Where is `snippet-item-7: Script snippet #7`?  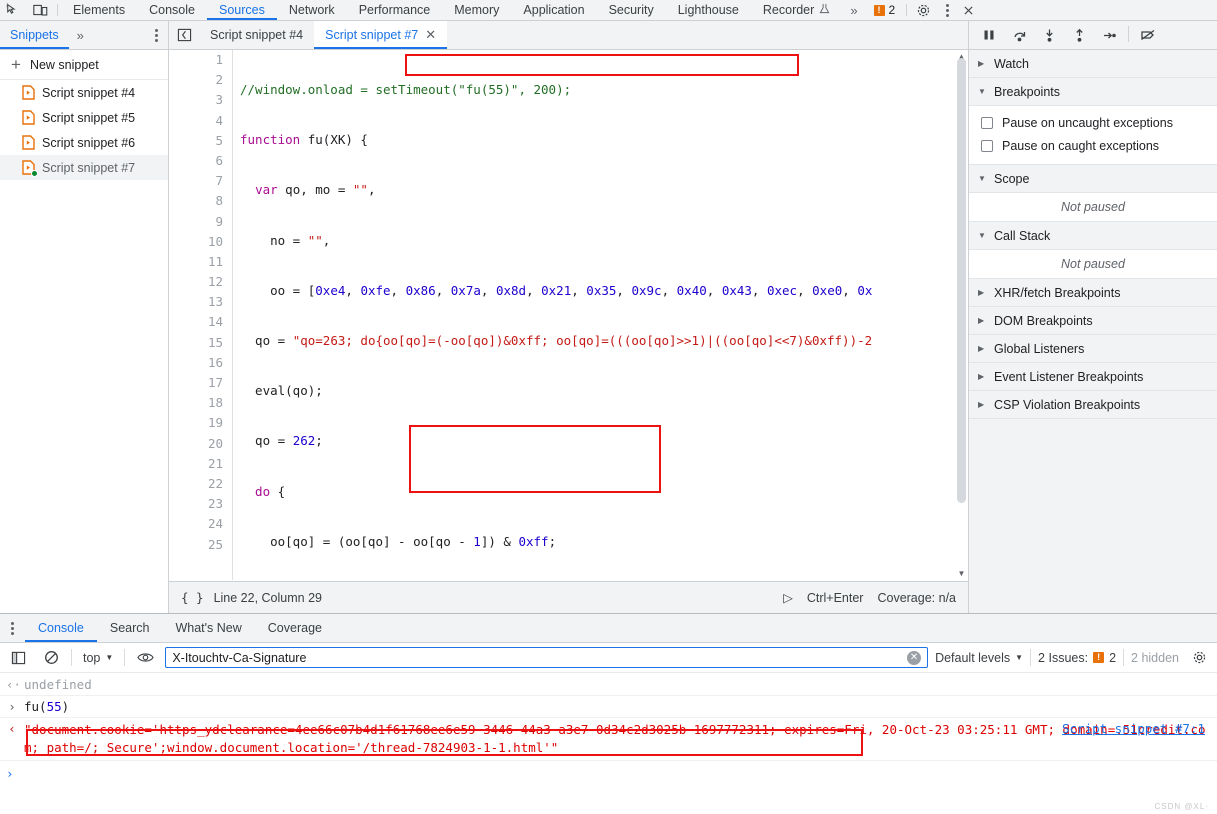 snippet-item-7: Script snippet #7 is located at coordinates (84, 167).